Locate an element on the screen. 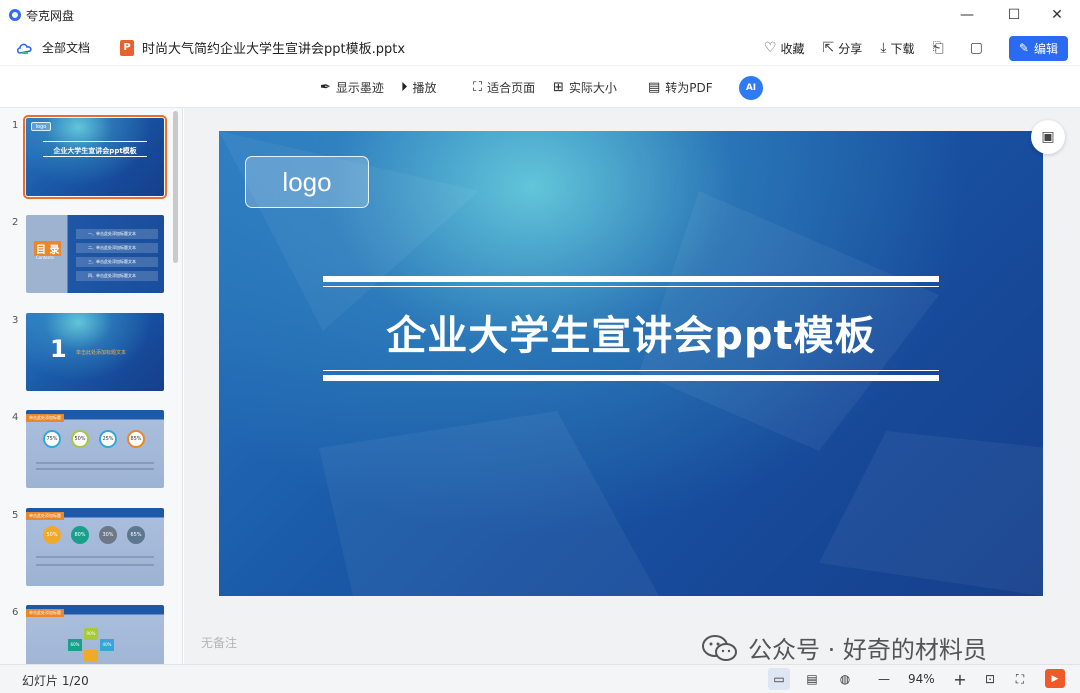  export-icon: ⎗ is located at coordinates (938, 48).